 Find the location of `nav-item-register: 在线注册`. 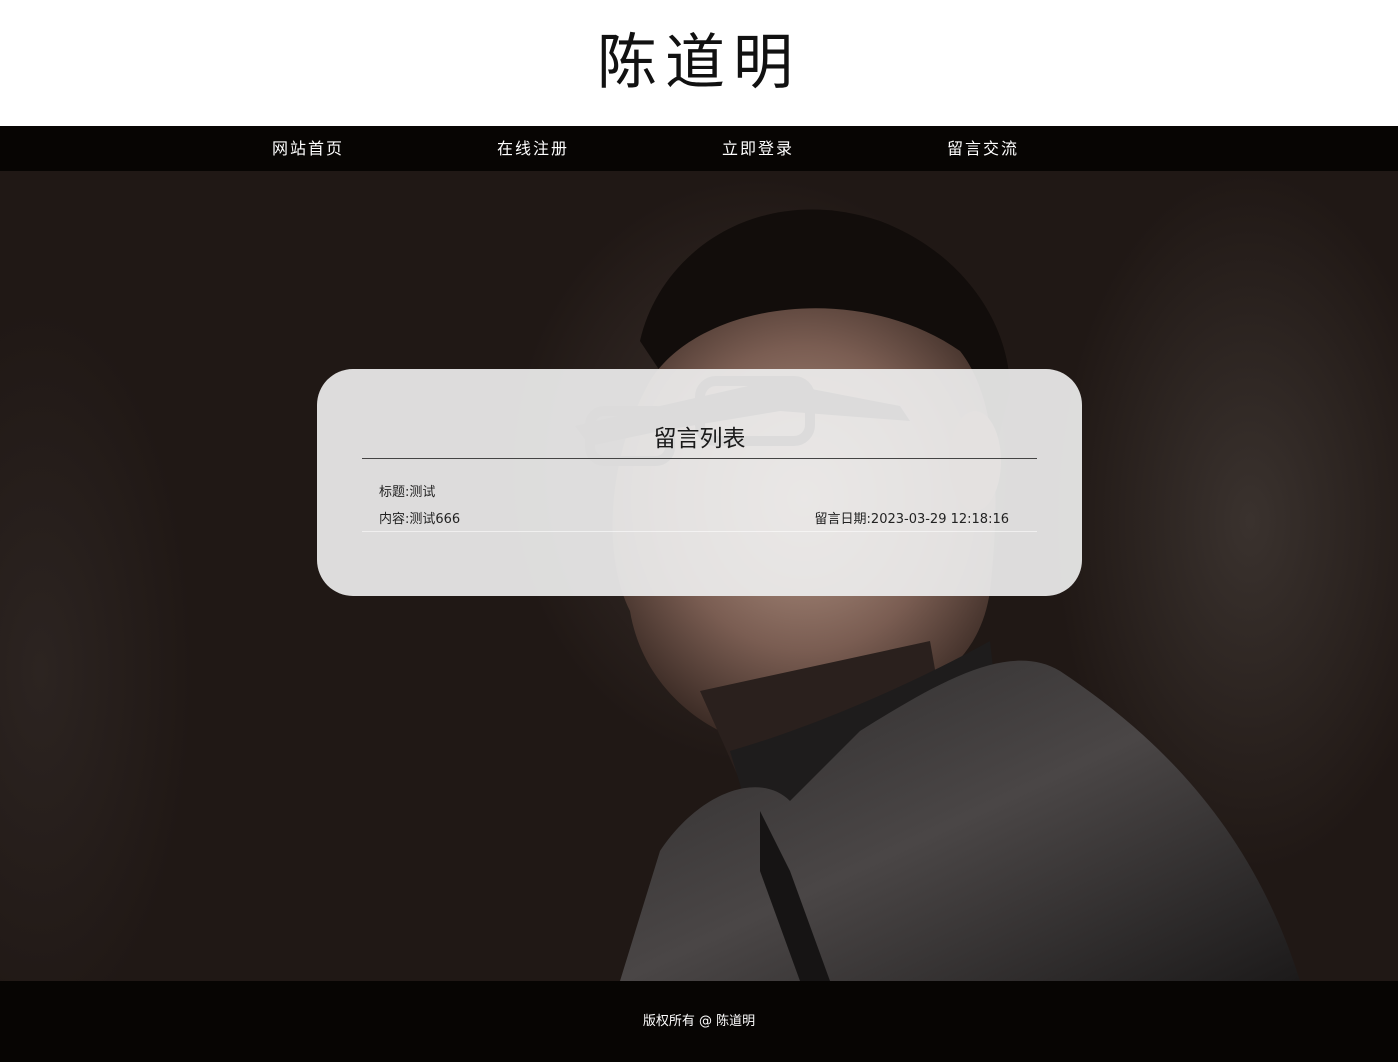

nav-item-register: 在线注册 is located at coordinates (533, 148).